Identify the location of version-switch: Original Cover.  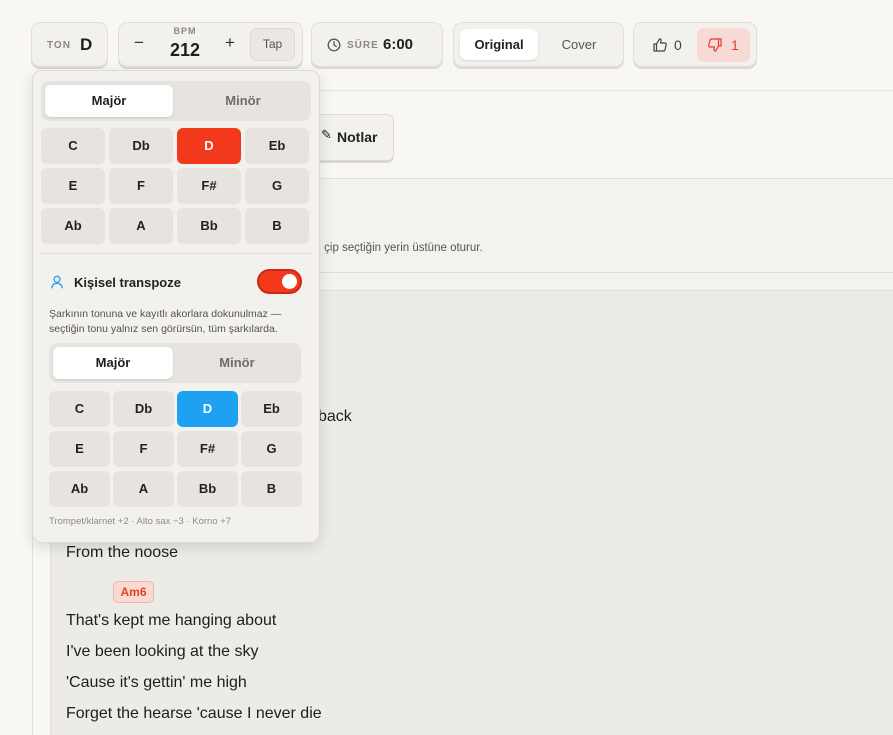
(538, 44).